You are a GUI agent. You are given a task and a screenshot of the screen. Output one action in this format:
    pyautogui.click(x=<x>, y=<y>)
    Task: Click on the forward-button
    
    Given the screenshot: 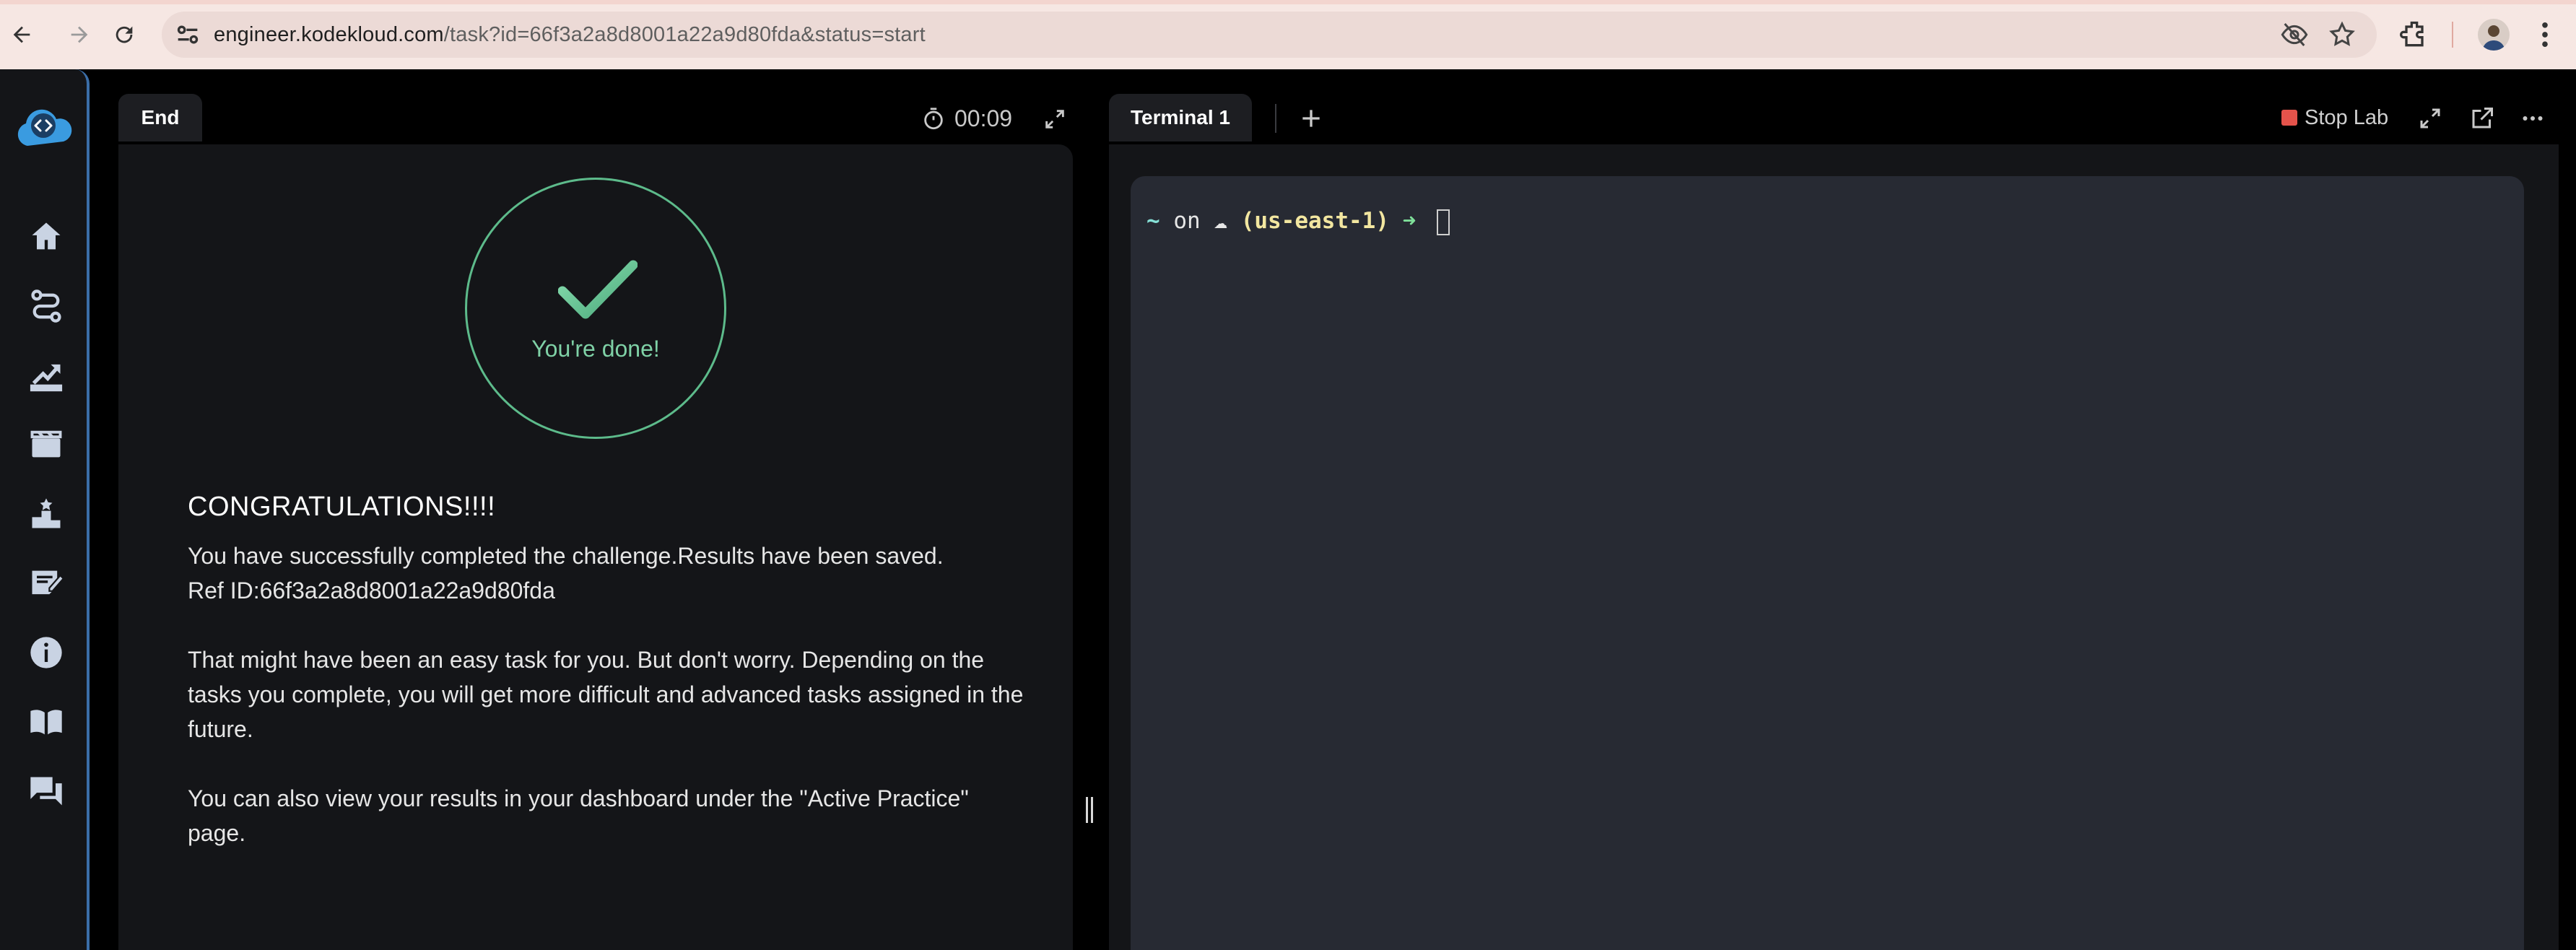 What is the action you would take?
    pyautogui.click(x=79, y=34)
    